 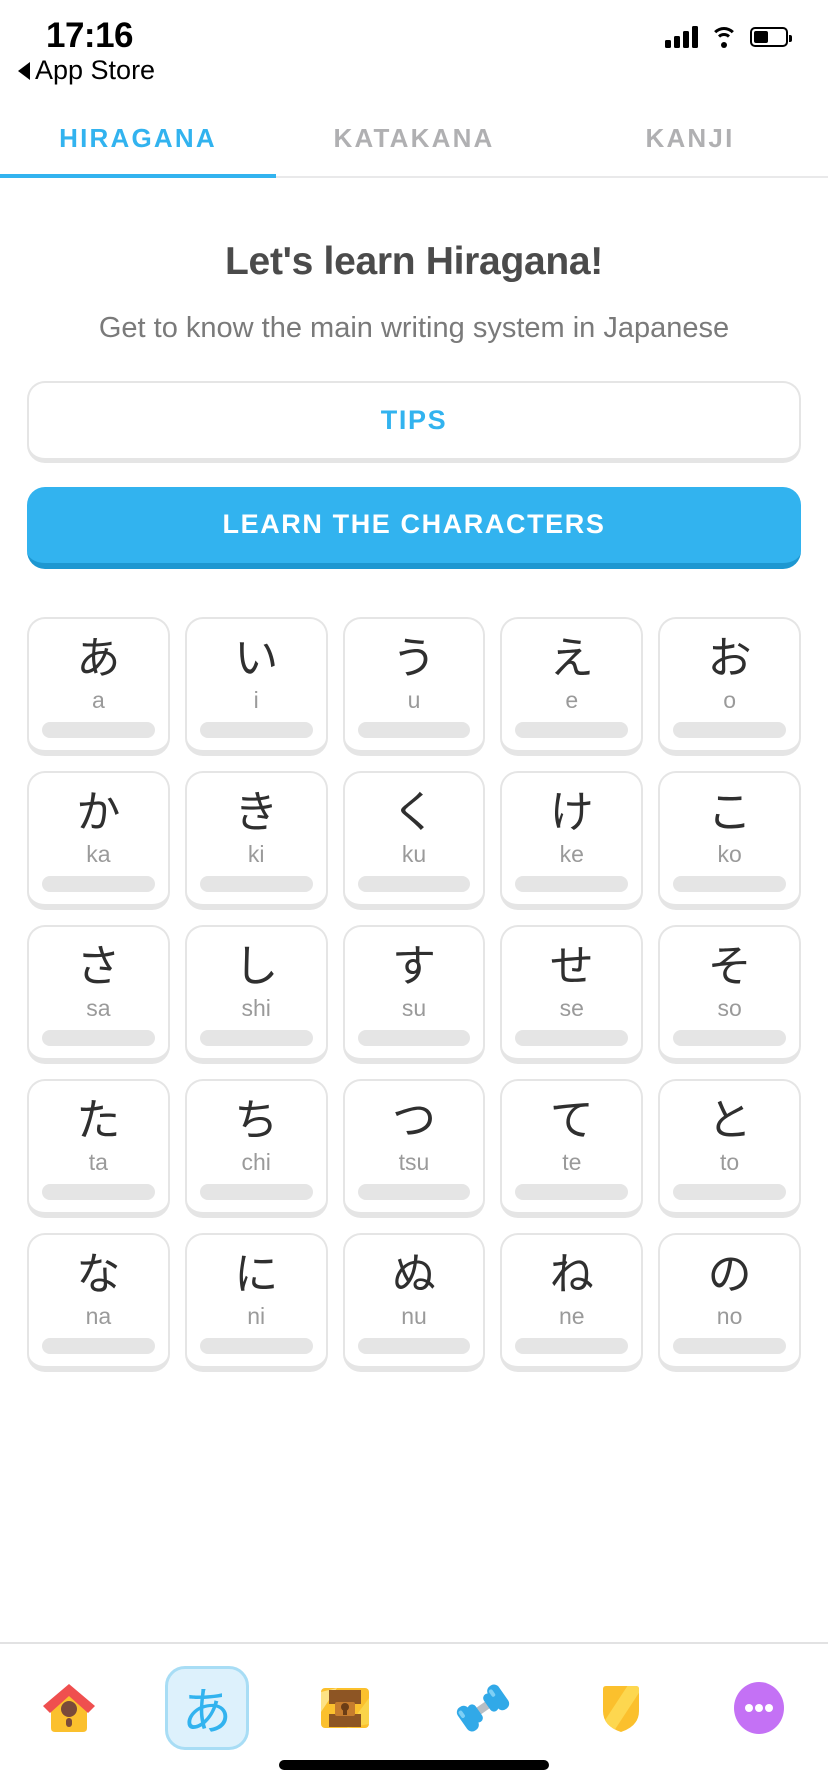 I want to click on tab-kanji: KANJI, so click(x=690, y=138).